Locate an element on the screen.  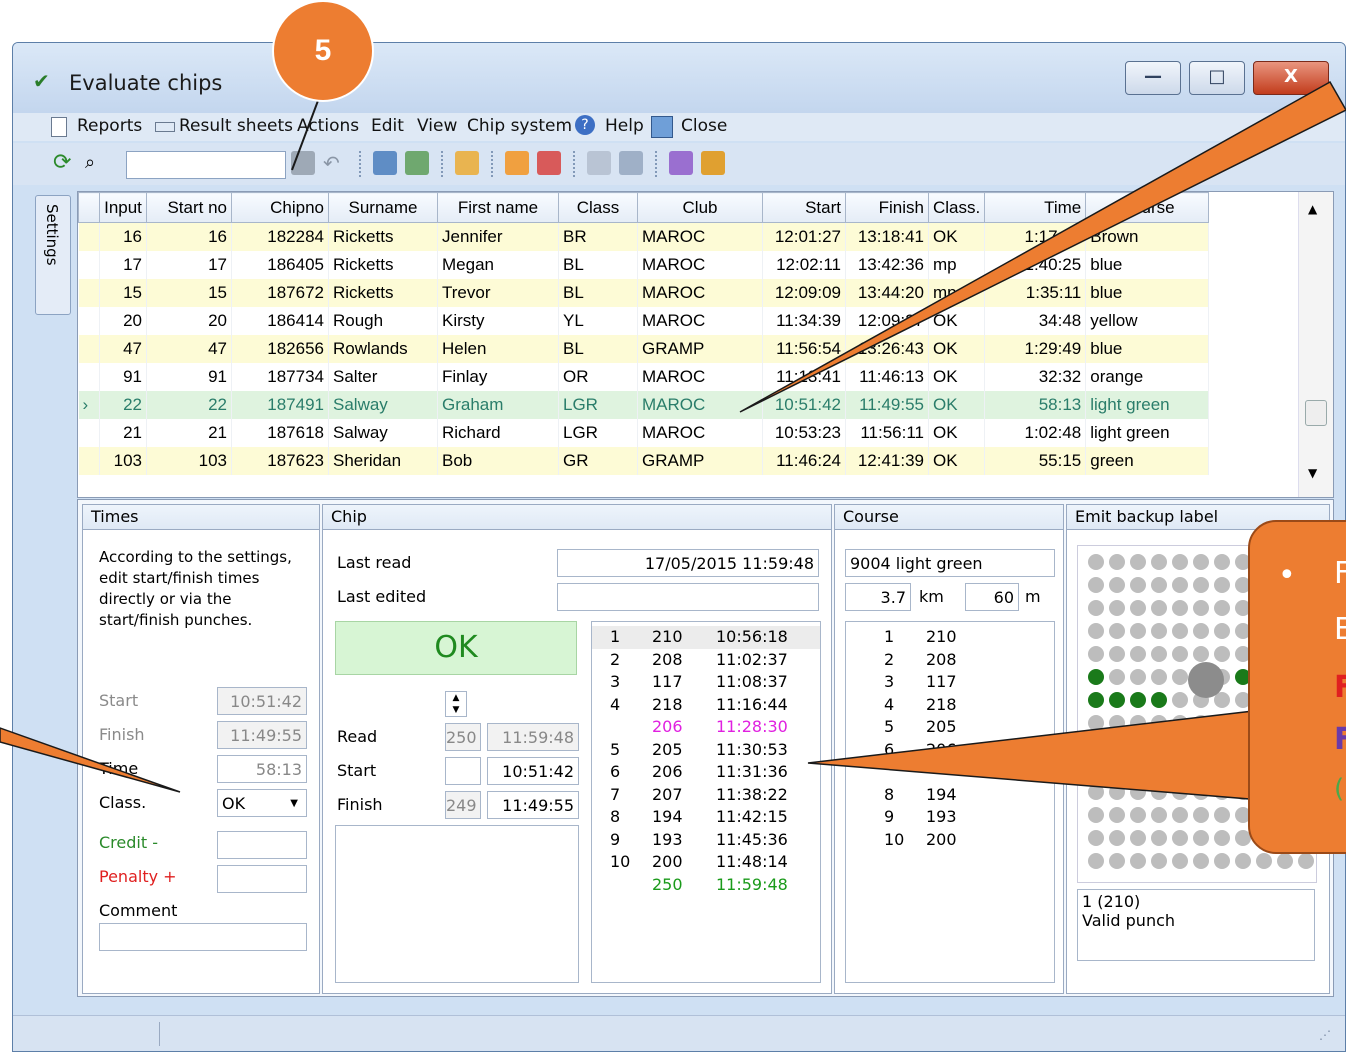
arrow-to-save is located at coordinates (307, 130).